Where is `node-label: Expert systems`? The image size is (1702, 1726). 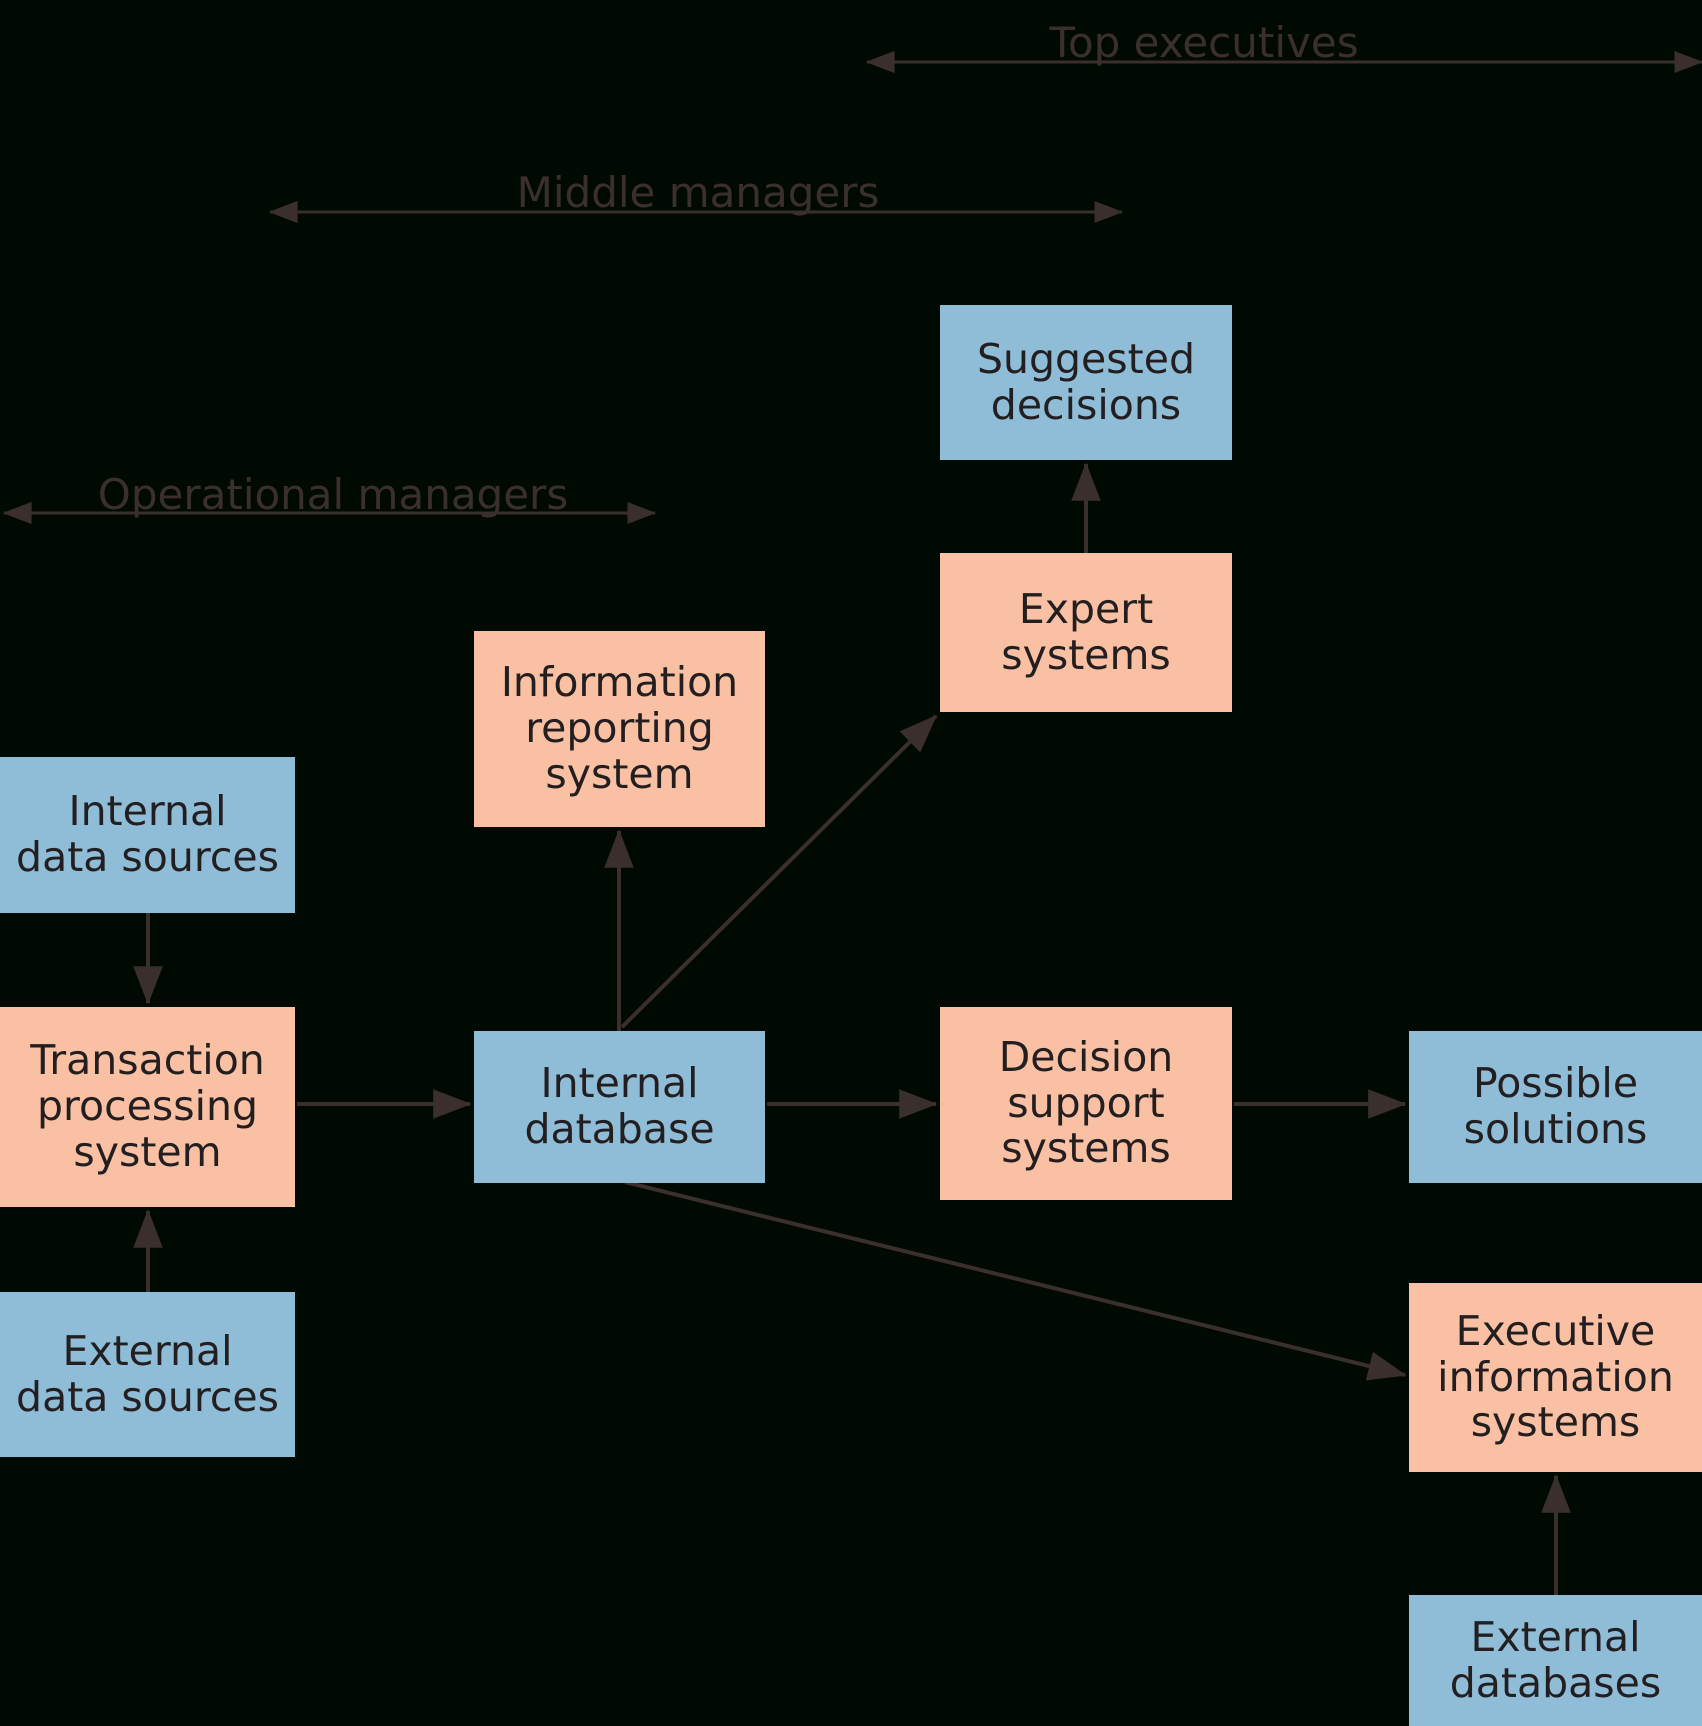 node-label: Expert systems is located at coordinates (1086, 631).